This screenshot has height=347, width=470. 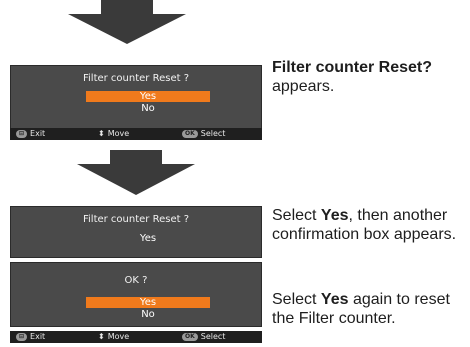 I want to click on step1-description: Filter counter Reset? appears., so click(x=367, y=77).